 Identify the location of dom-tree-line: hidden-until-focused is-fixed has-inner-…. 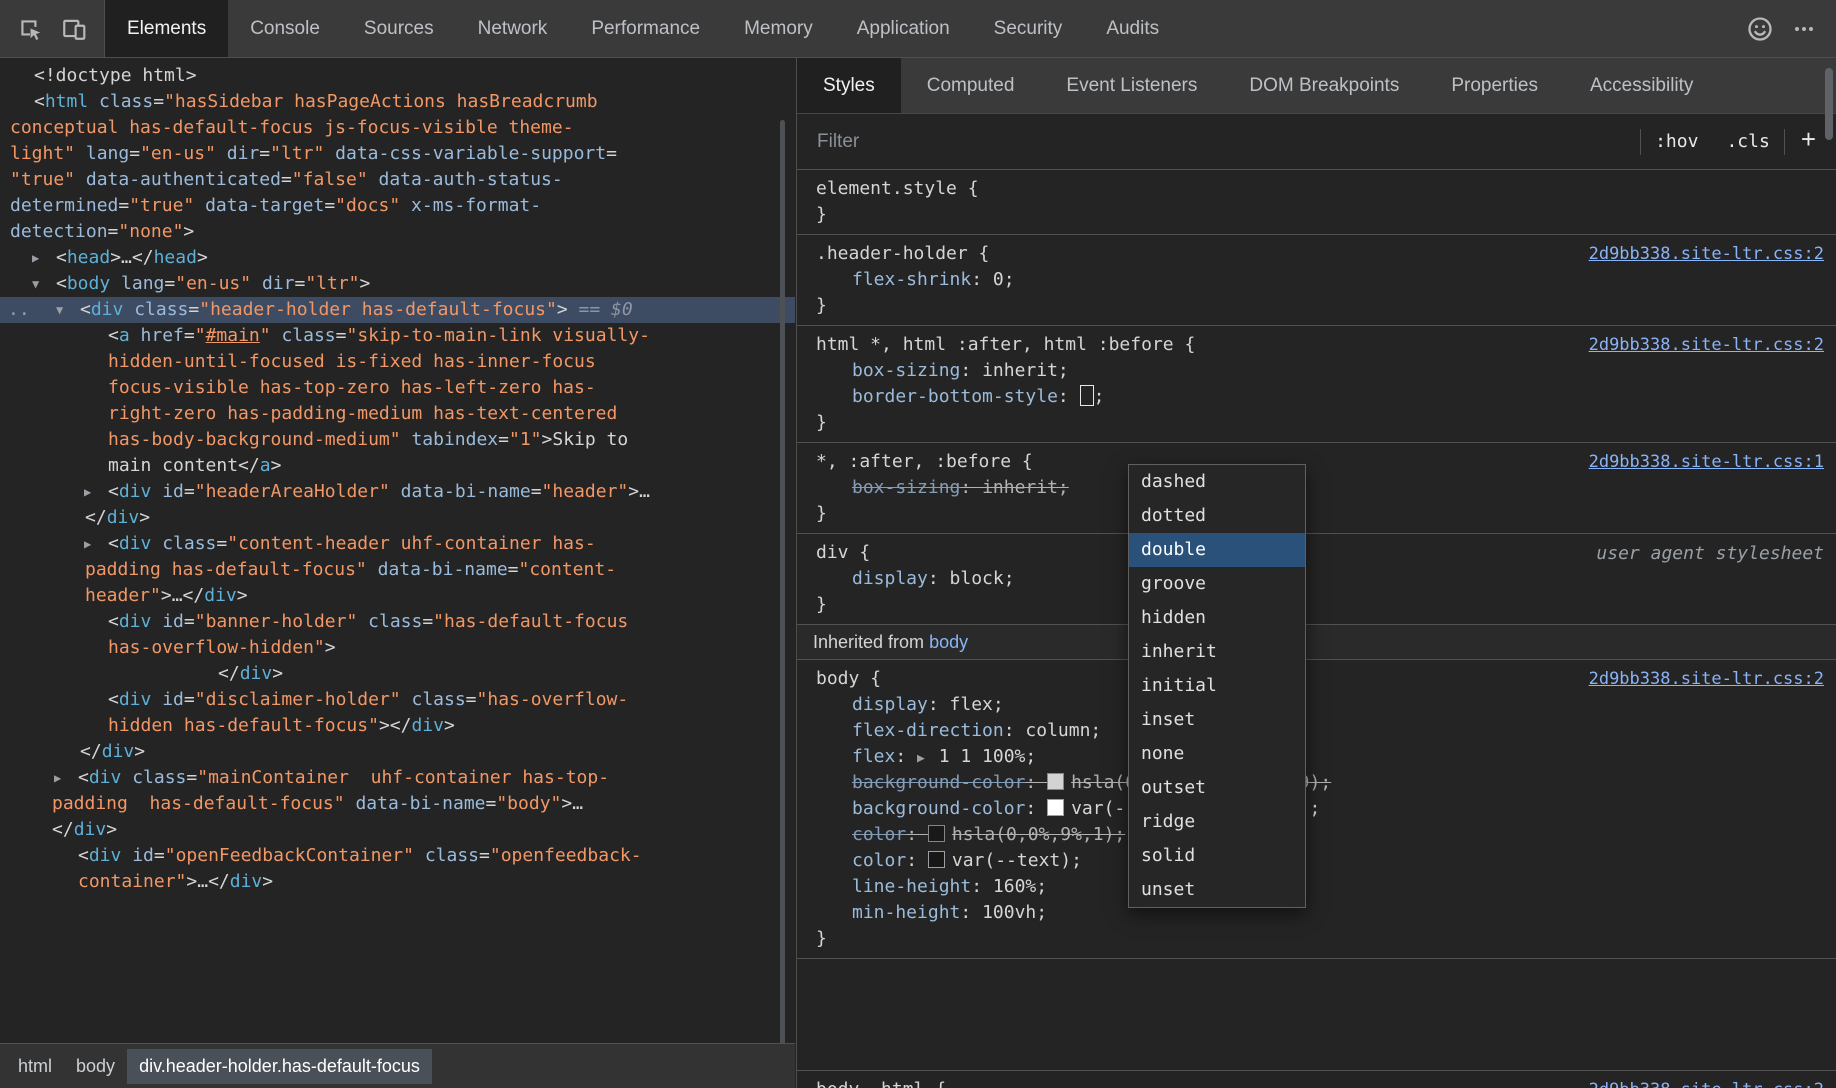
(397, 362).